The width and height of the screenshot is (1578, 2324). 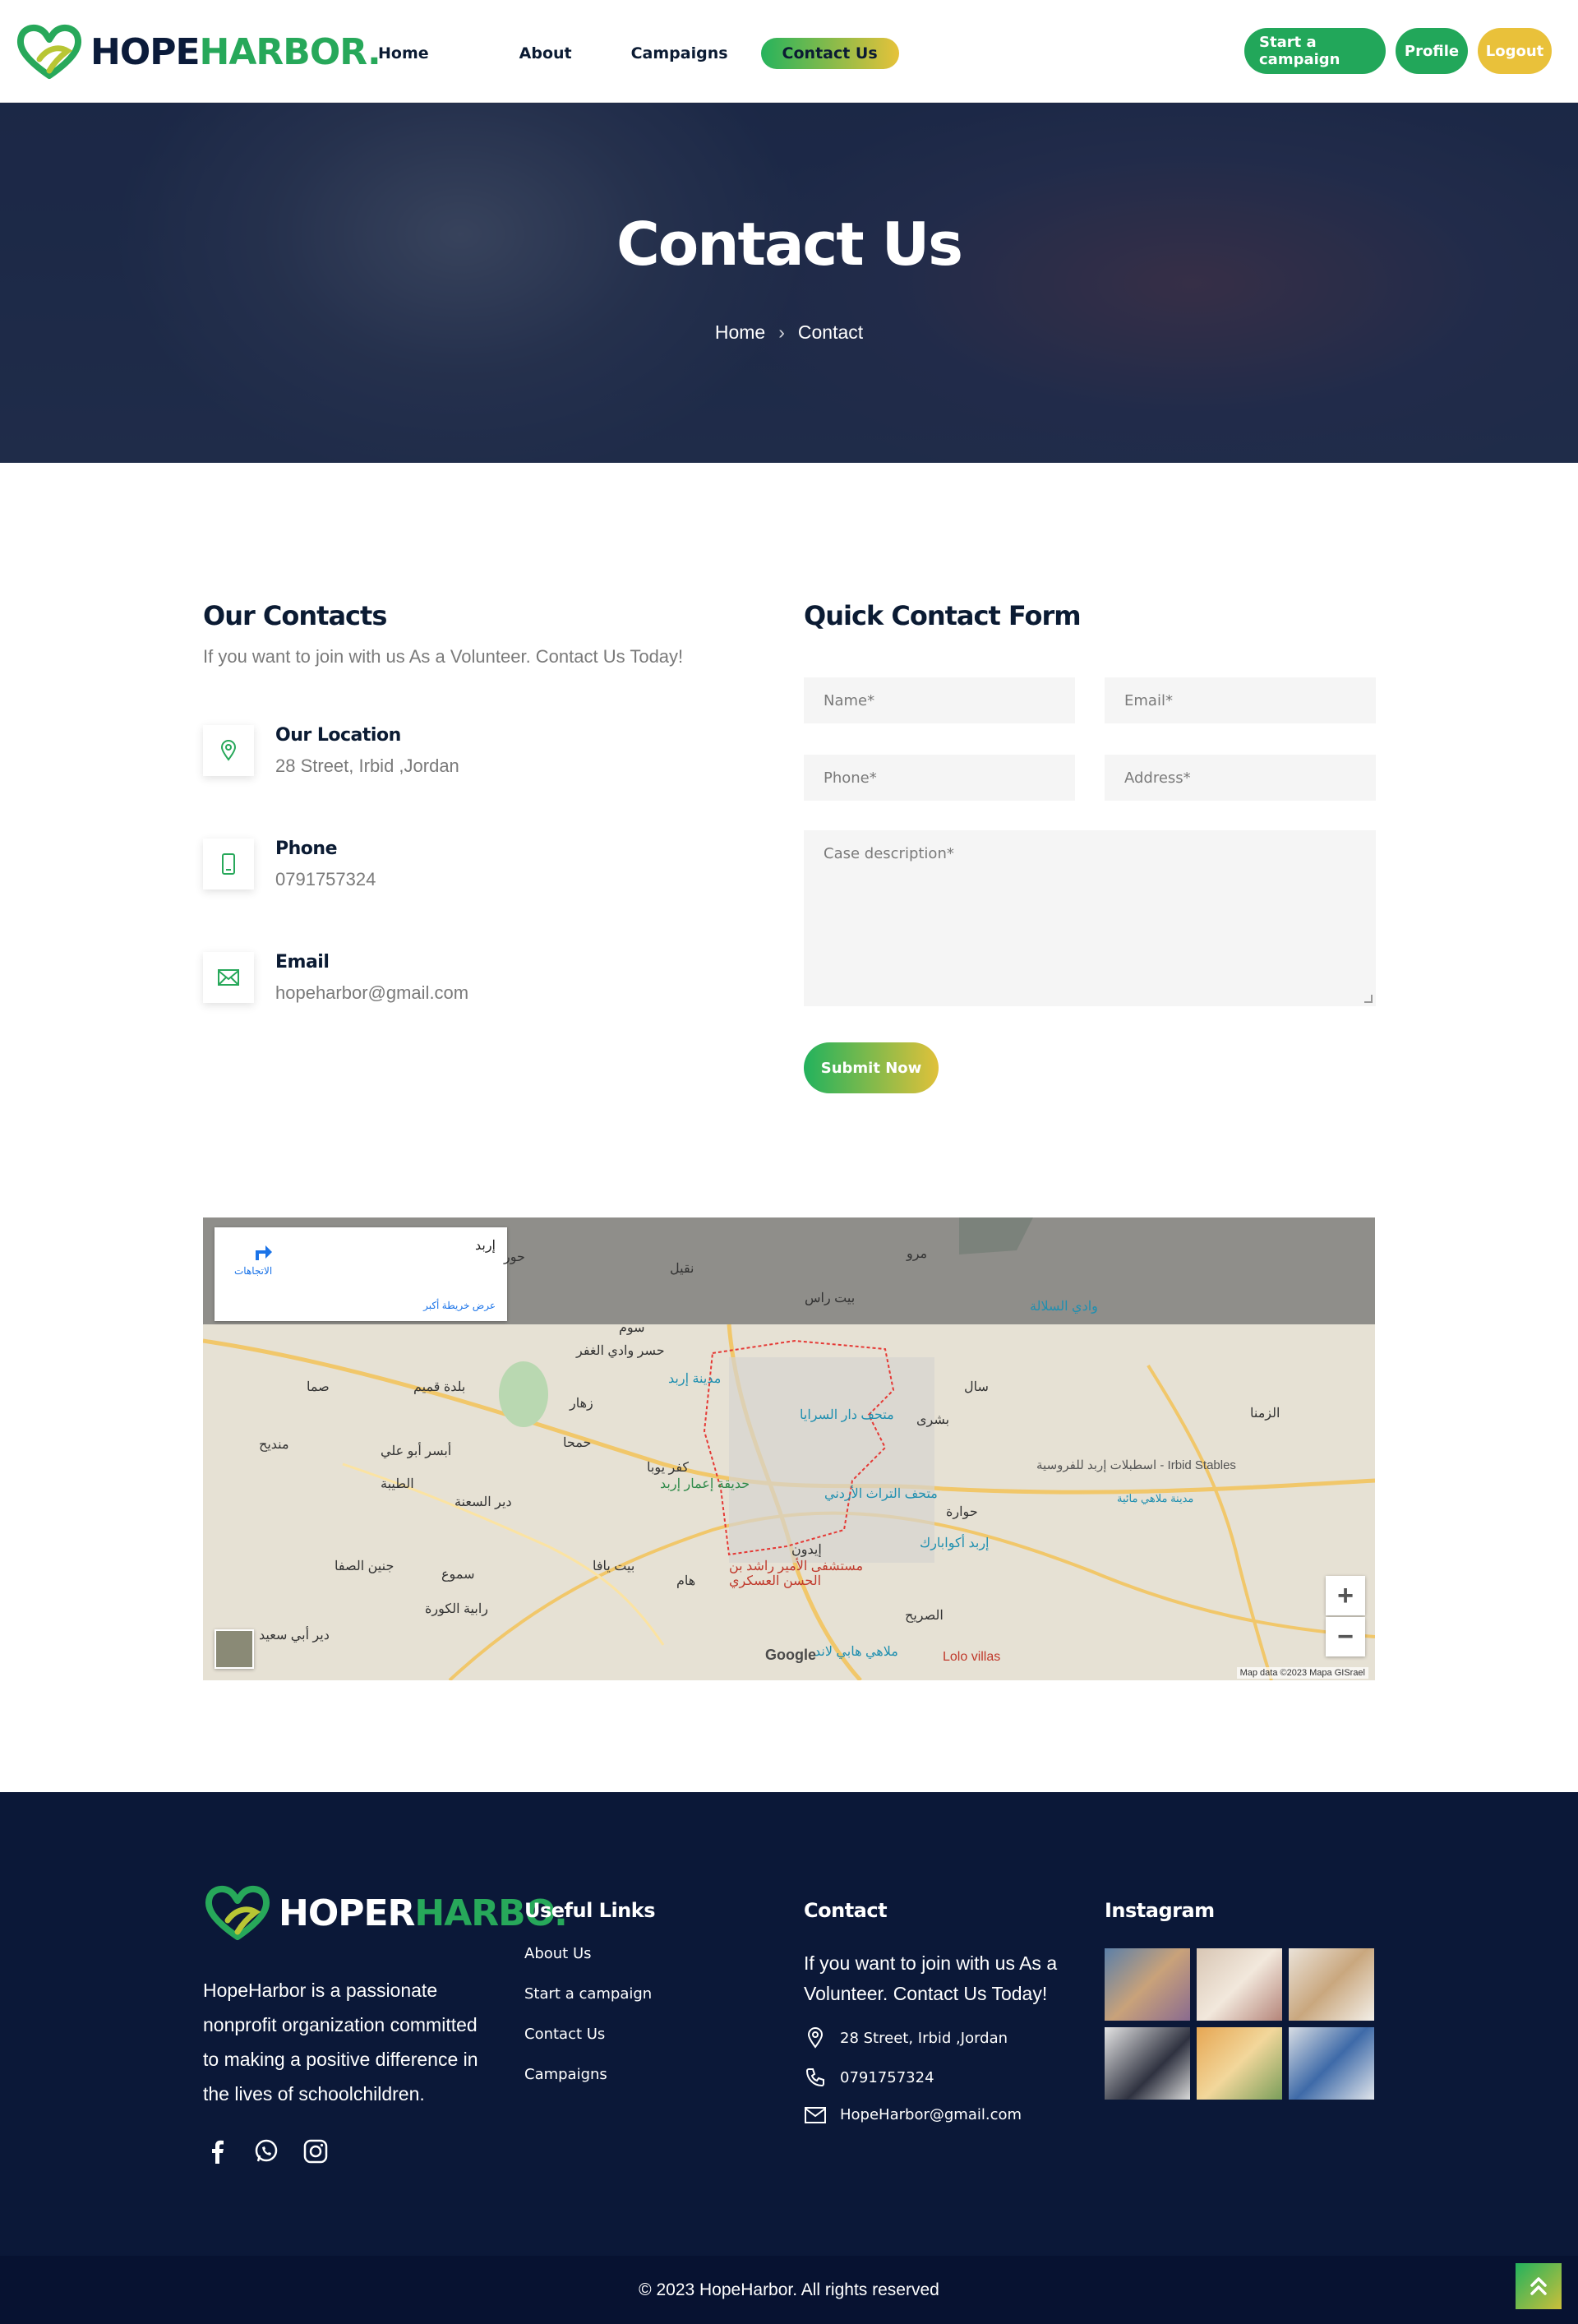 What do you see at coordinates (931, 2114) in the screenshot?
I see `footer-email-value: HopeHarbor@gmail.com` at bounding box center [931, 2114].